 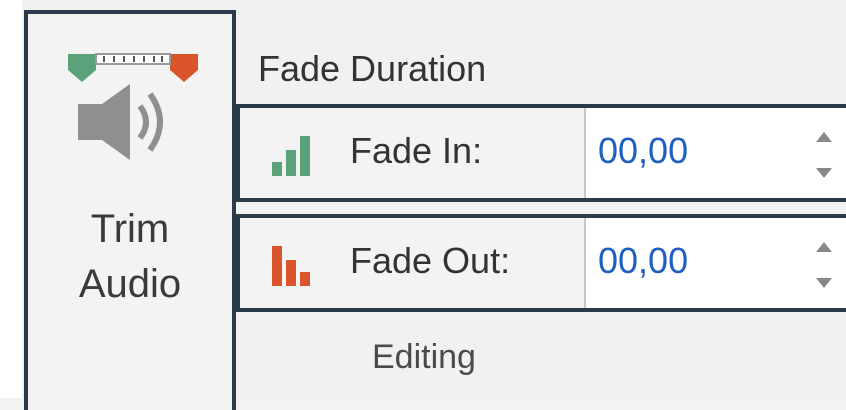 What do you see at coordinates (291, 156) in the screenshot?
I see `fade-in-icon` at bounding box center [291, 156].